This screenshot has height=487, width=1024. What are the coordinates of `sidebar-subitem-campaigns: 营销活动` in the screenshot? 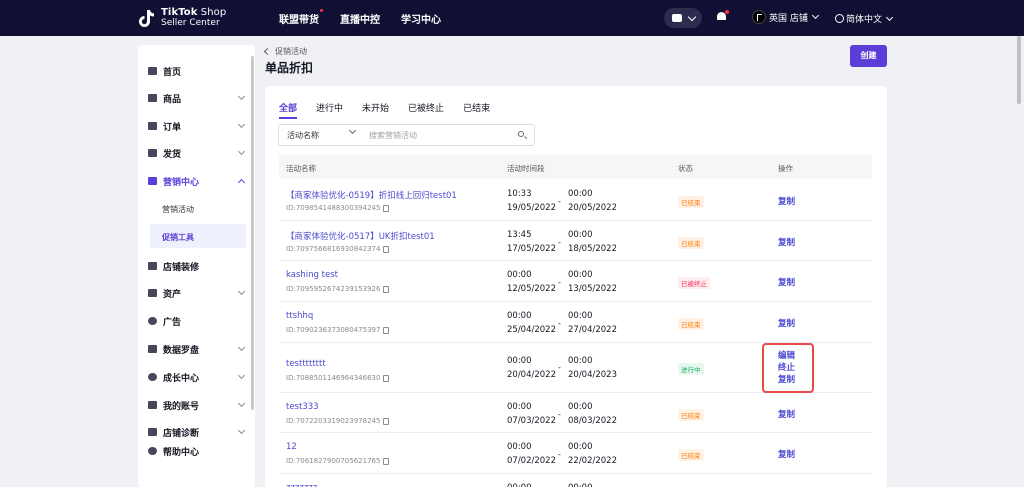 It's located at (178, 209).